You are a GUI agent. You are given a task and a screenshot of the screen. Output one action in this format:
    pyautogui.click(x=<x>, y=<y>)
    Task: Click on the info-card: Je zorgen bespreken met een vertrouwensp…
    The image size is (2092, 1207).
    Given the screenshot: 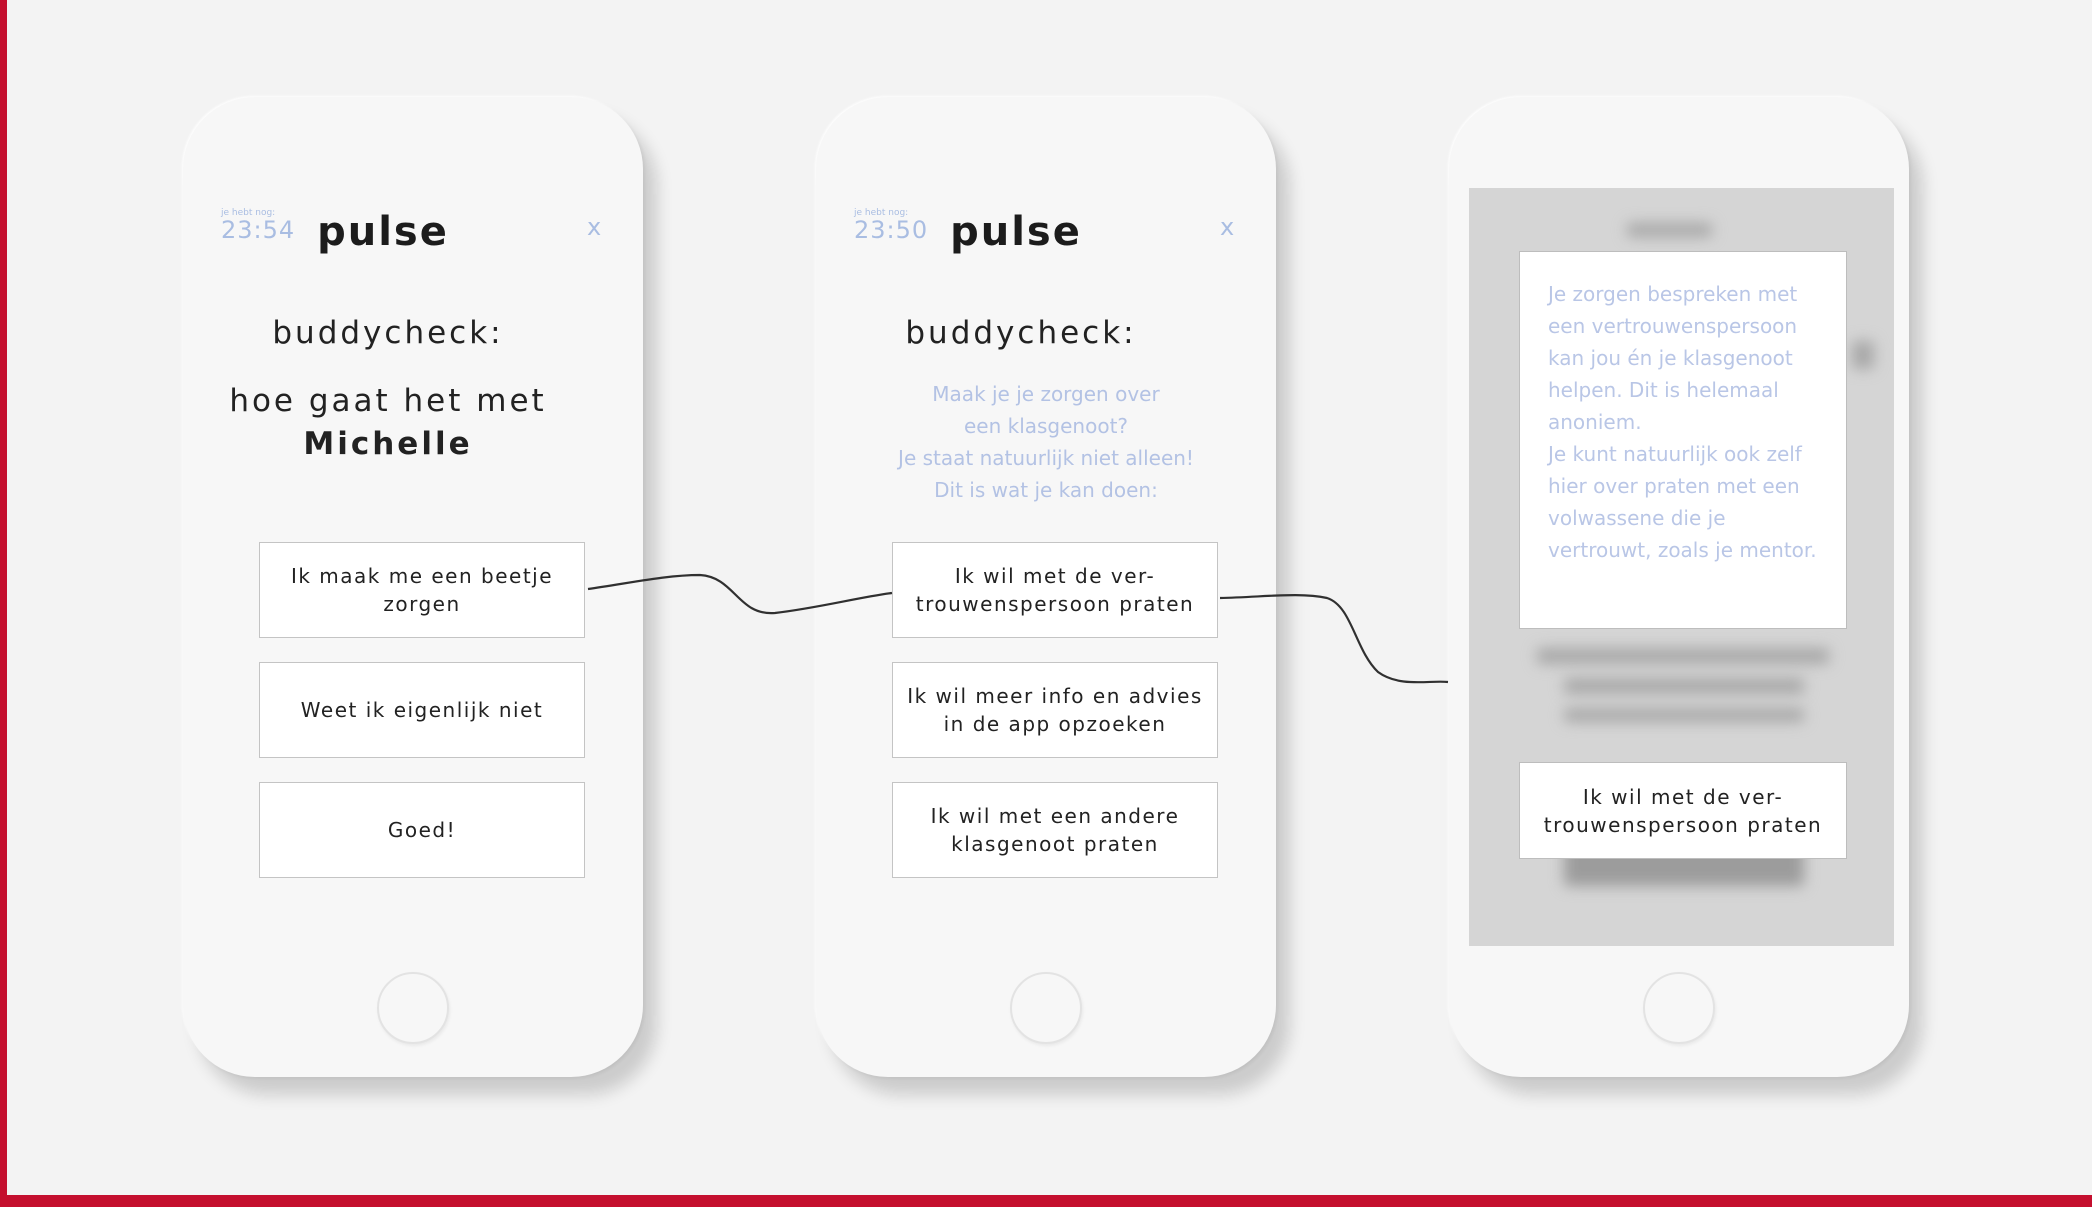 What is the action you would take?
    pyautogui.click(x=1683, y=440)
    